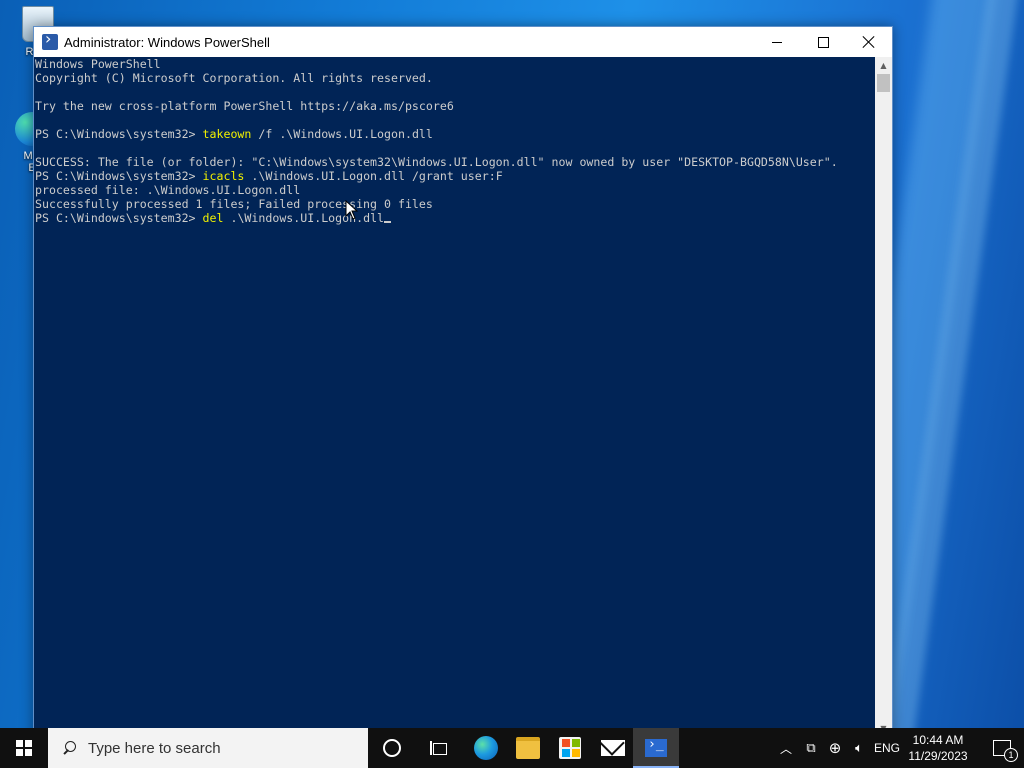 The image size is (1024, 768). I want to click on meet-now-button: ⧉, so click(811, 748).